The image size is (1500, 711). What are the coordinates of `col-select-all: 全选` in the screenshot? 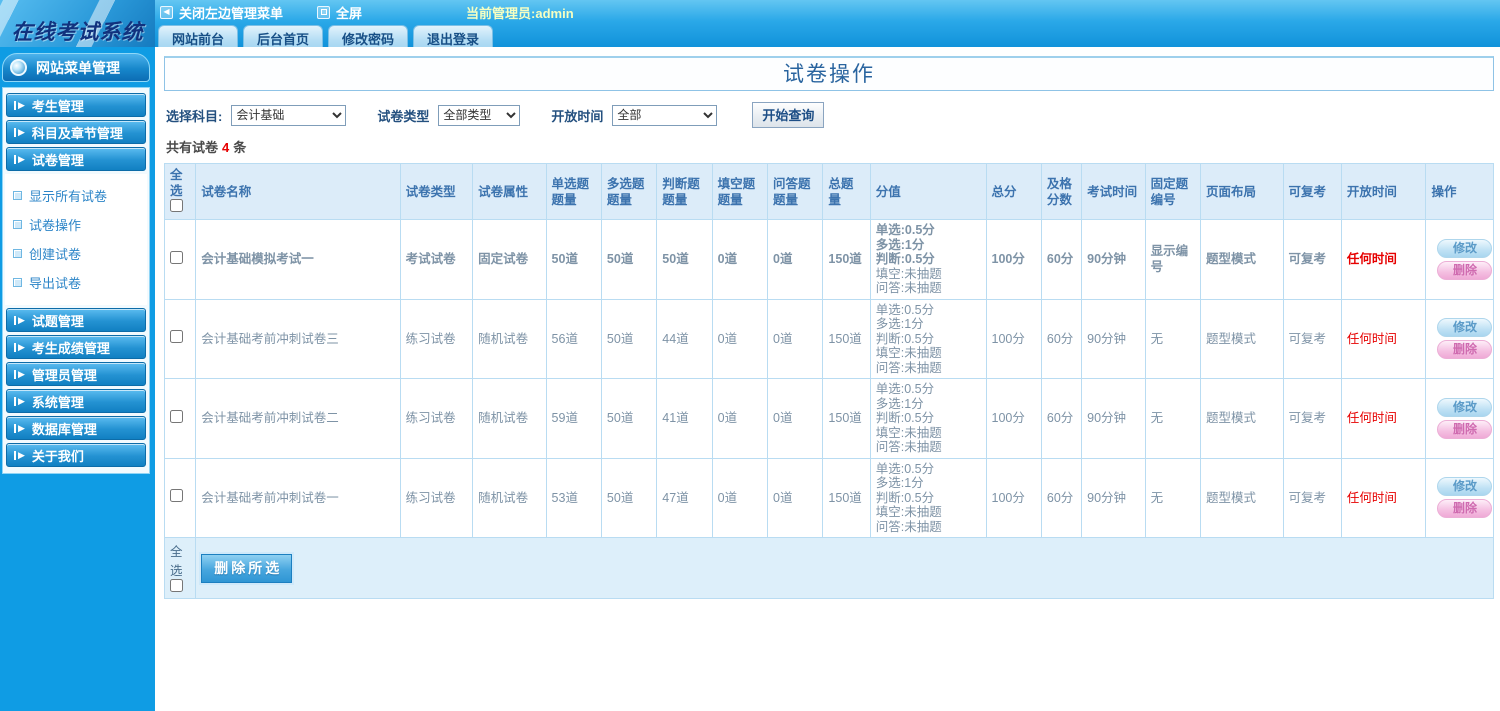 It's located at (180, 191).